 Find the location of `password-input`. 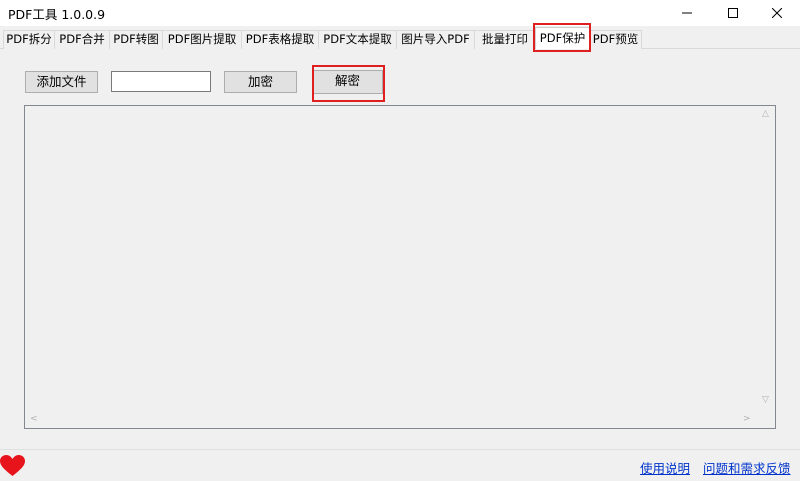

password-input is located at coordinates (161, 81).